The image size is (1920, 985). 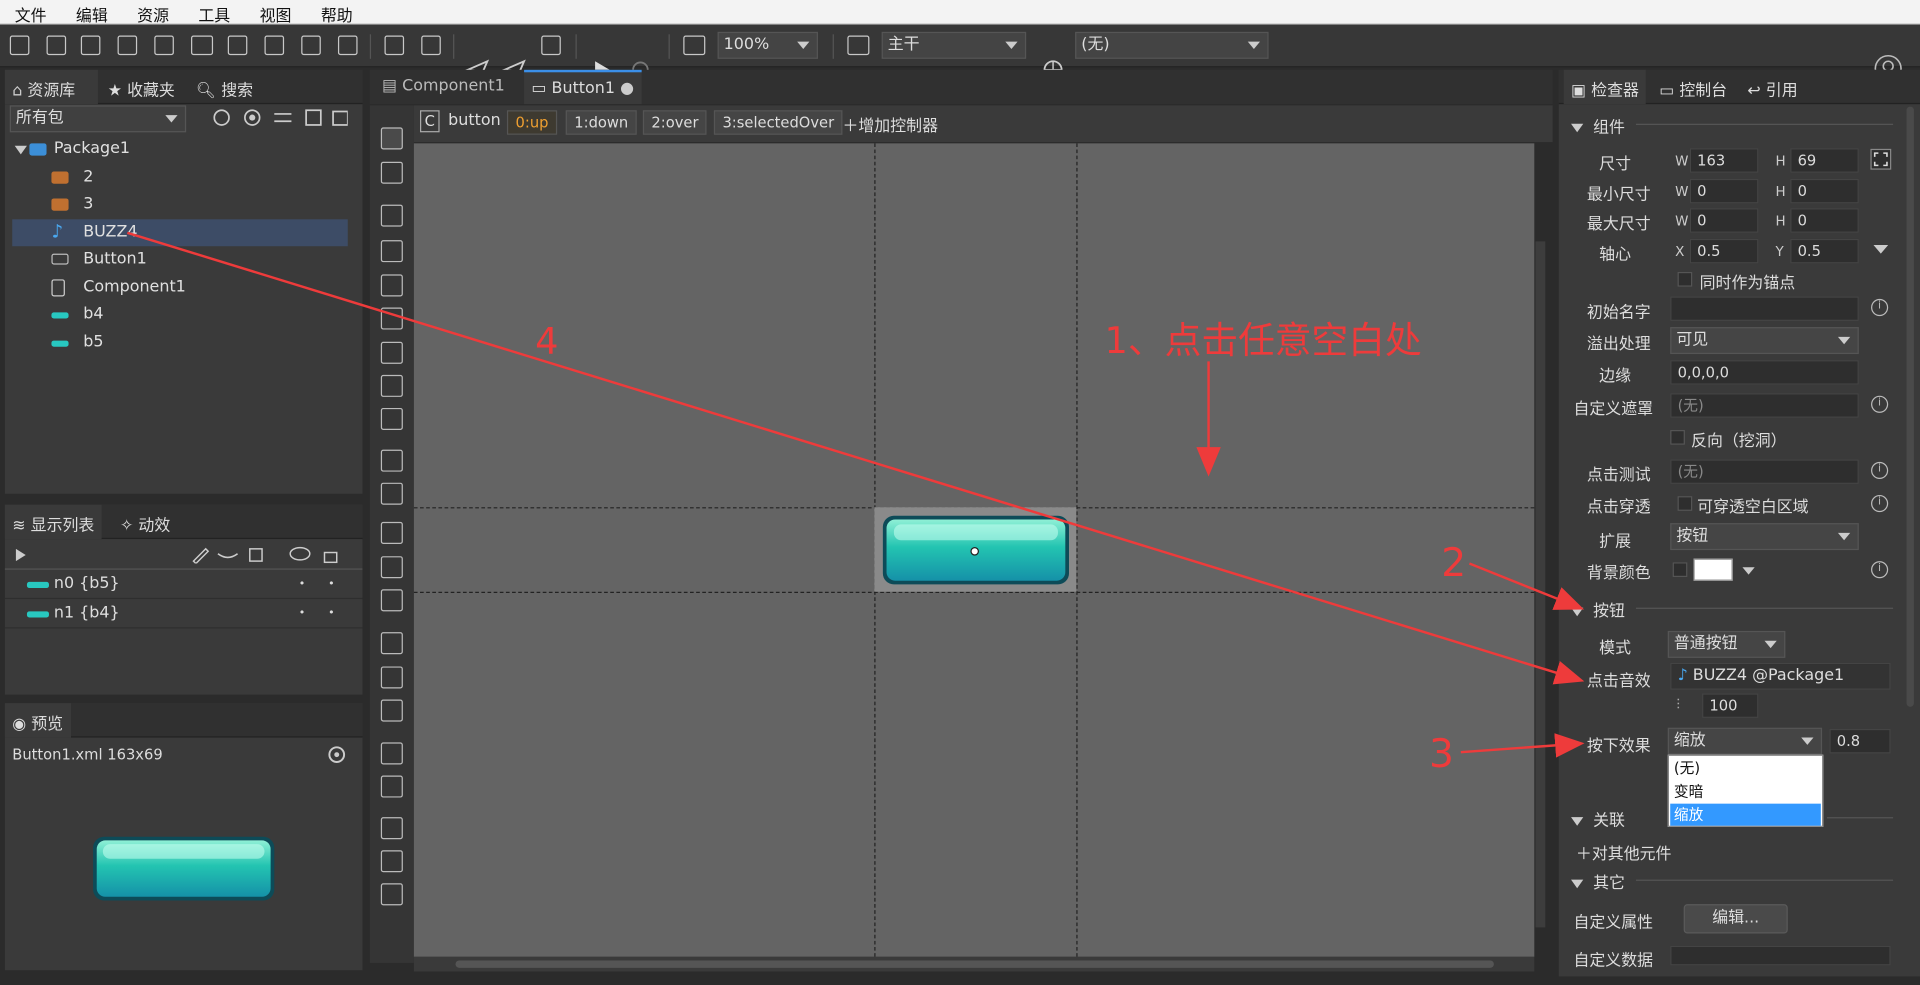 I want to click on annotation-step3: 3, so click(x=1441, y=753).